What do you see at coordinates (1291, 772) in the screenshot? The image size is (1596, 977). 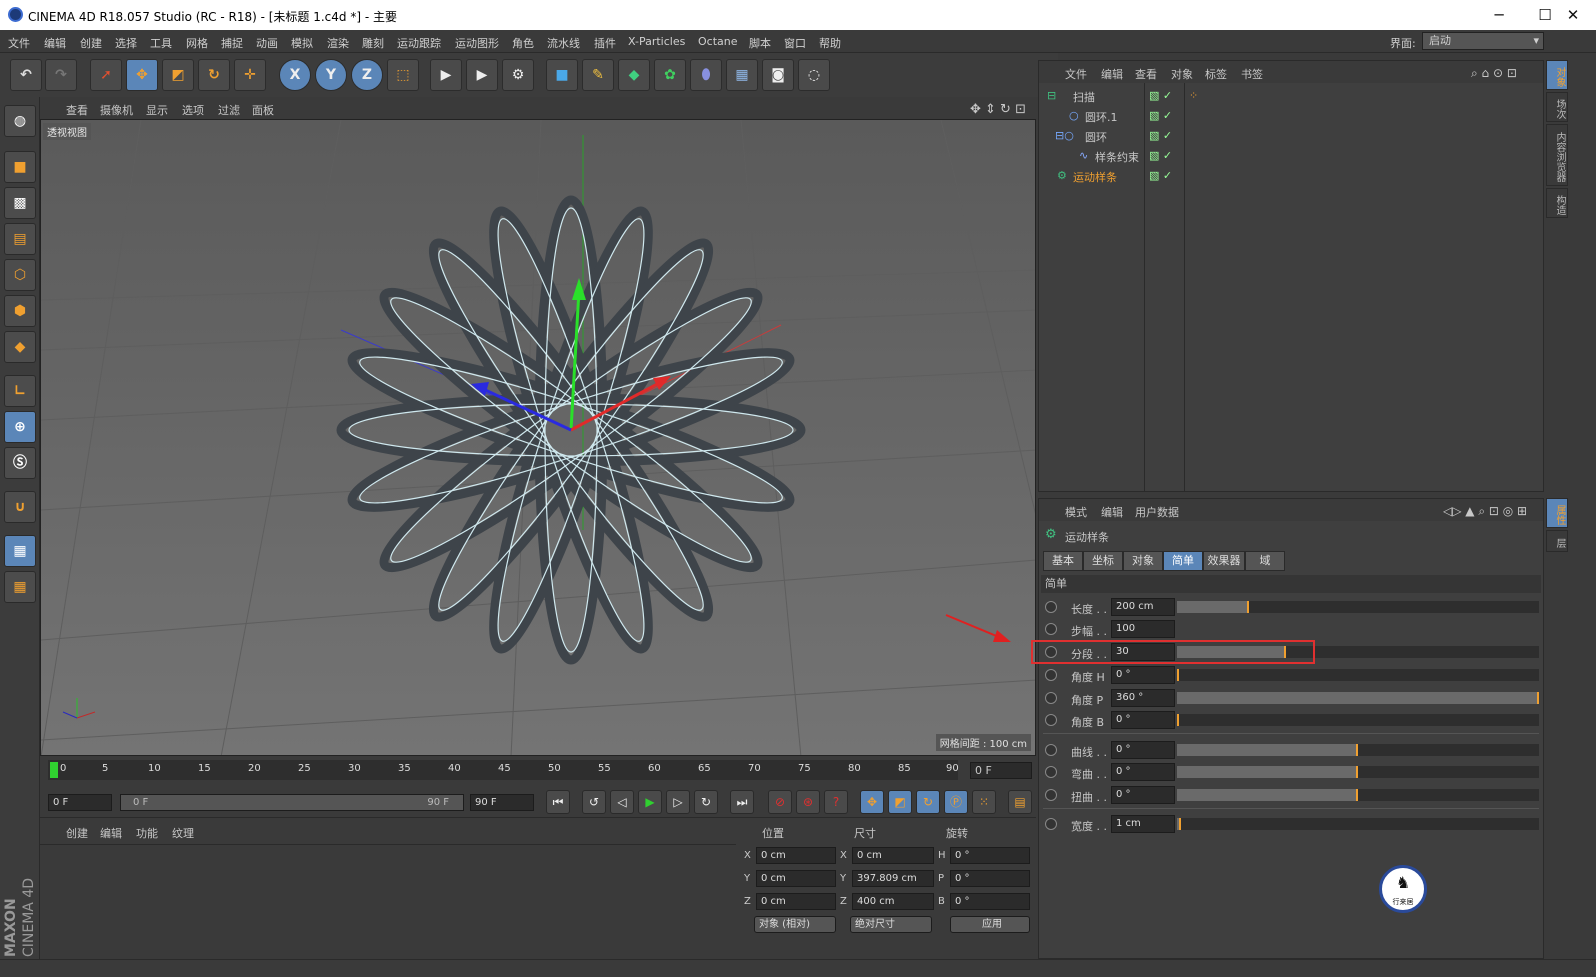 I see `param-row: 弯曲 . . 0 °` at bounding box center [1291, 772].